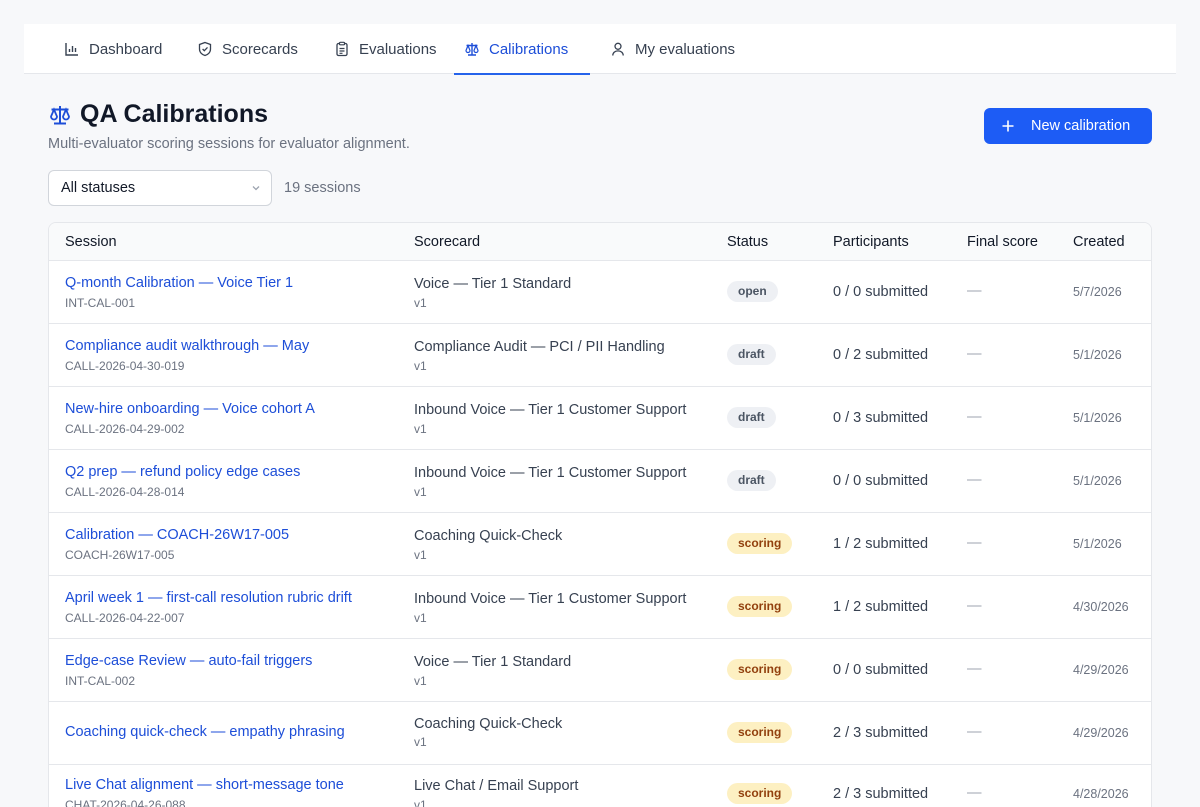  I want to click on tab-evaluations: Evaluations, so click(385, 49).